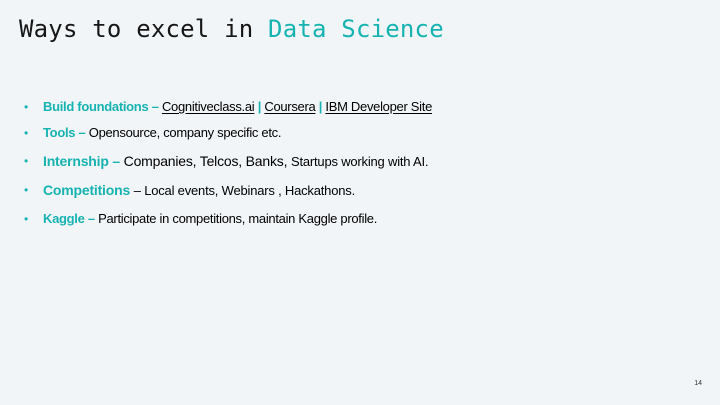 The width and height of the screenshot is (720, 405). I want to click on bullet-lead: Competitions, so click(87, 190).